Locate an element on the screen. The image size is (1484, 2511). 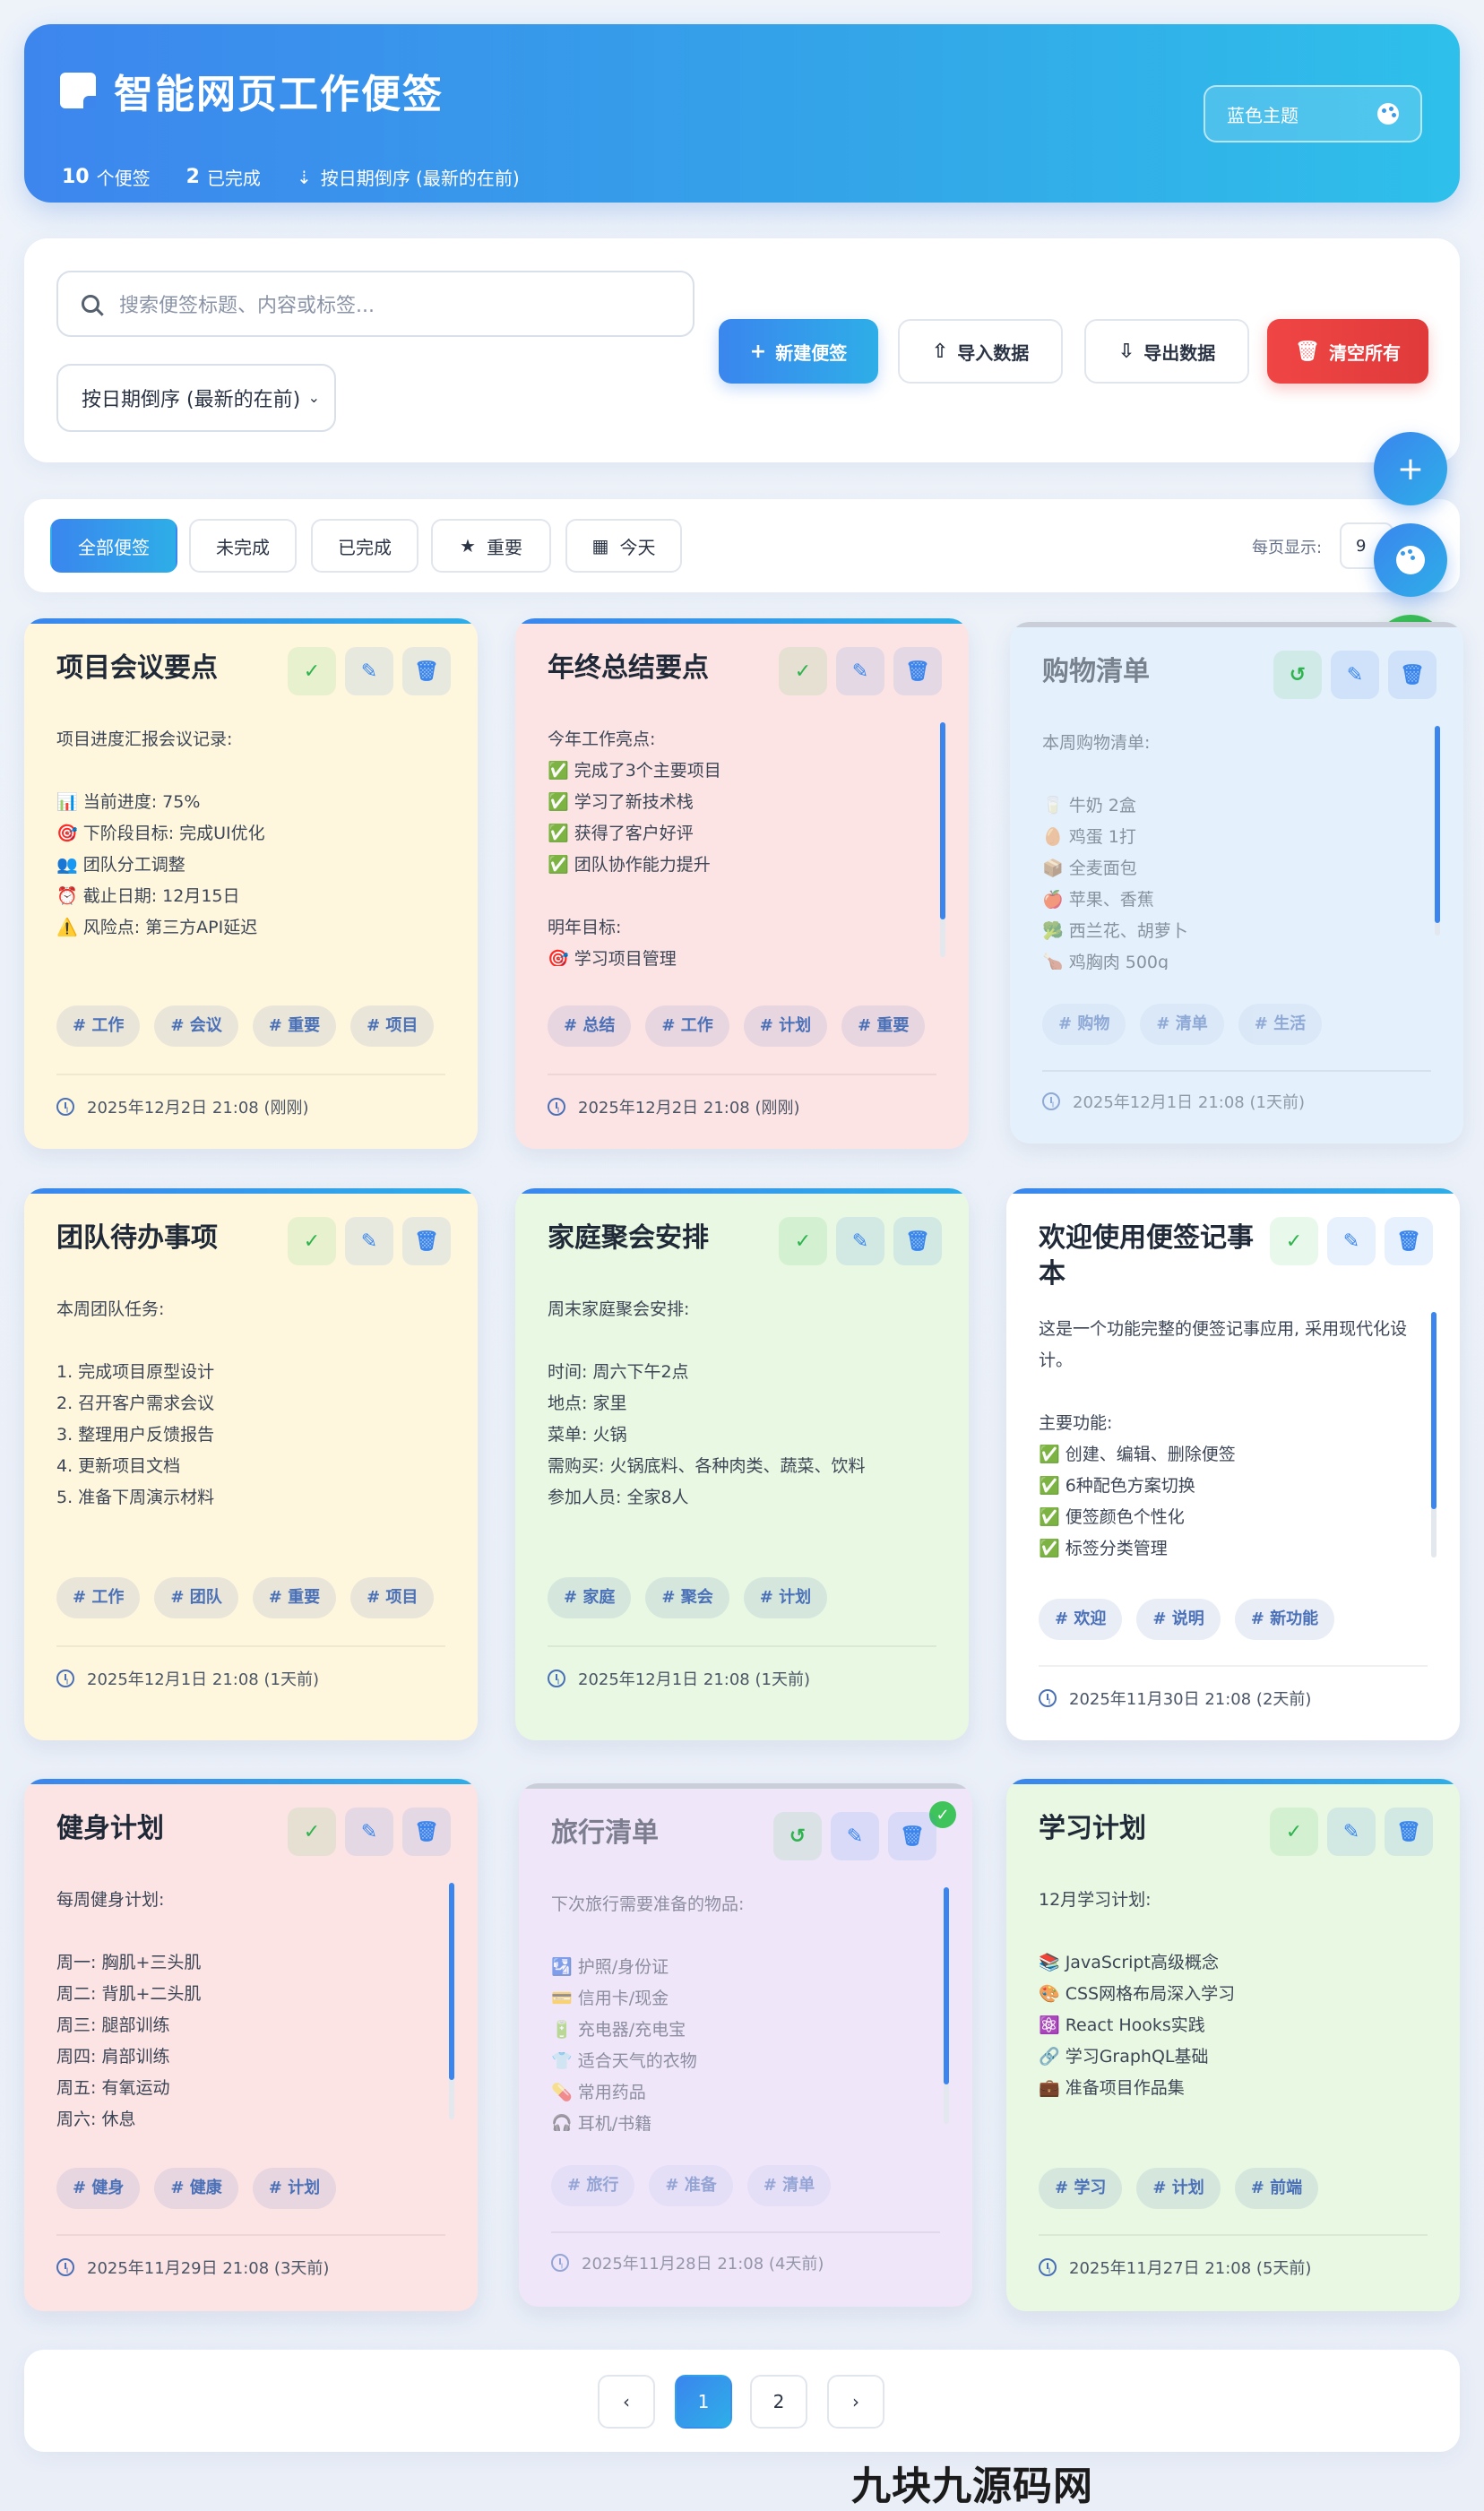
next-page-button: › is located at coordinates (855, 2402).